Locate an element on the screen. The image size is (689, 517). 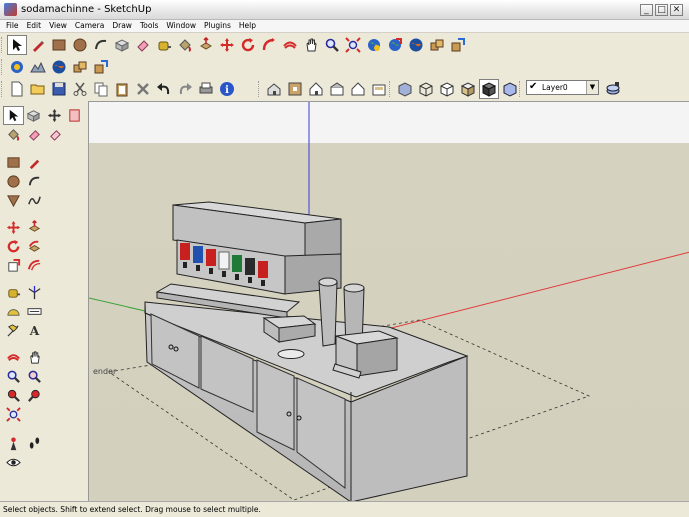
orbit-side-button is located at coordinates (13, 357).